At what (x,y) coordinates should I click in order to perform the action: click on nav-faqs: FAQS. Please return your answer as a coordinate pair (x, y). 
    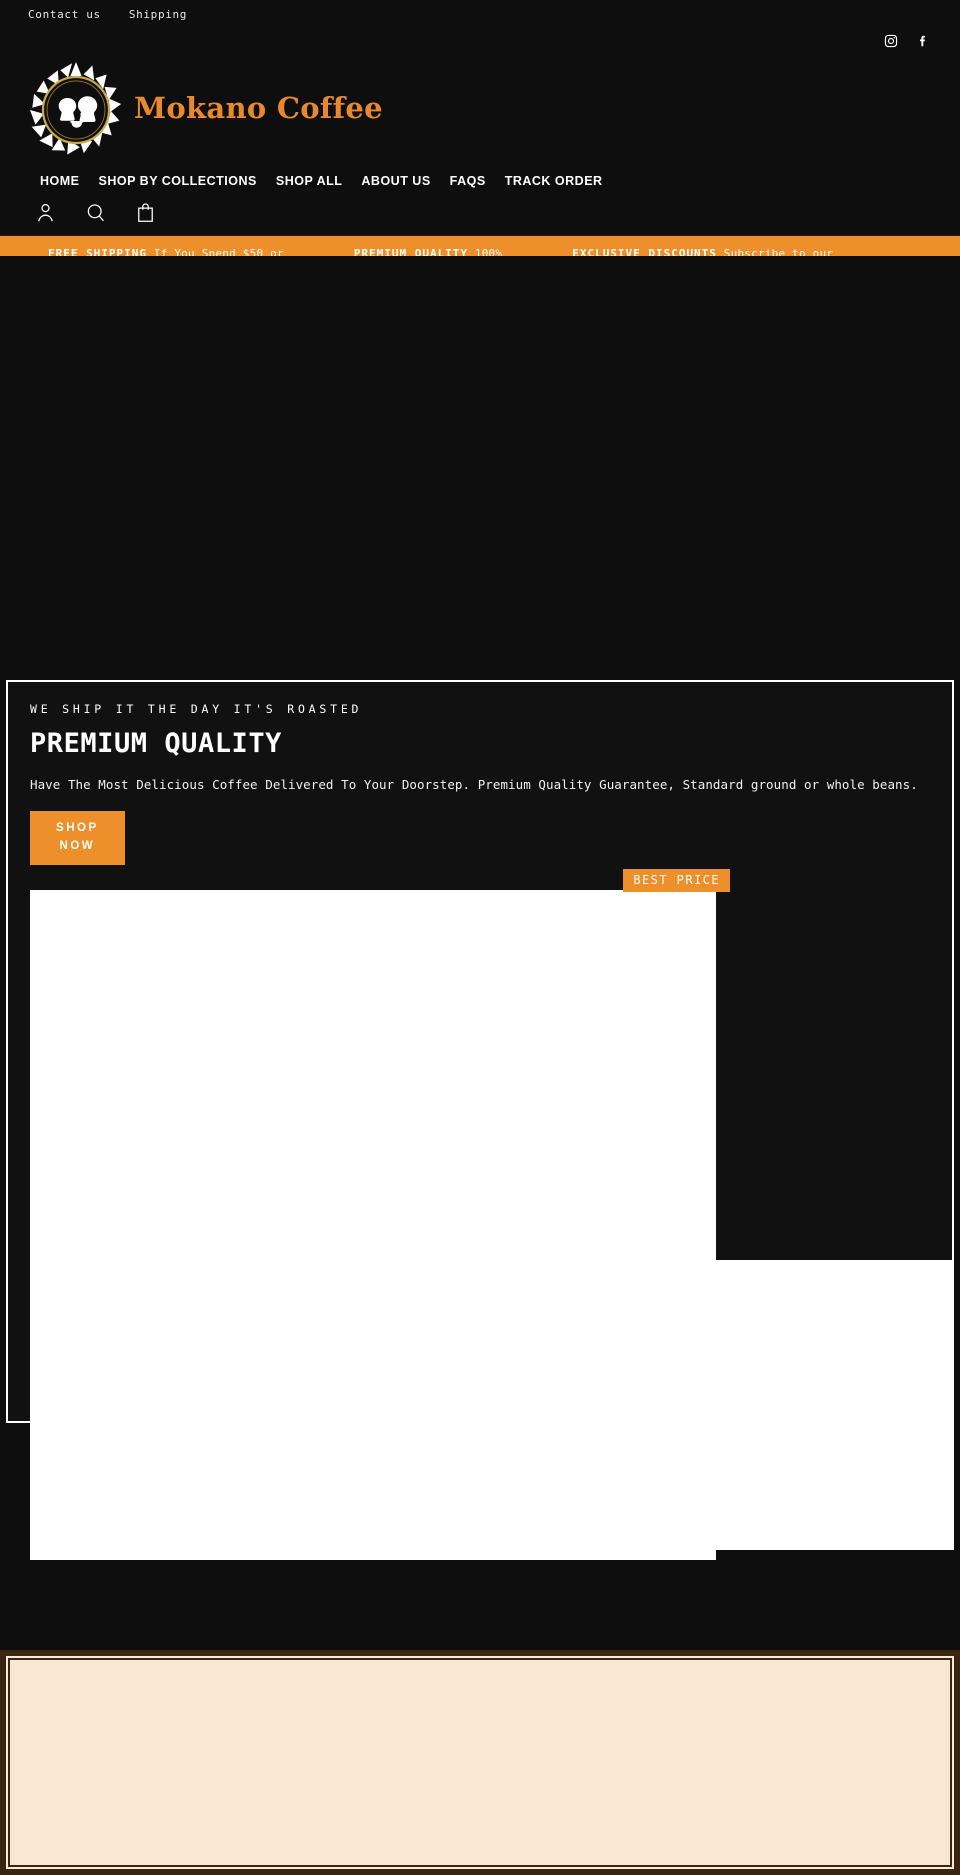
    Looking at the image, I should click on (477, 181).